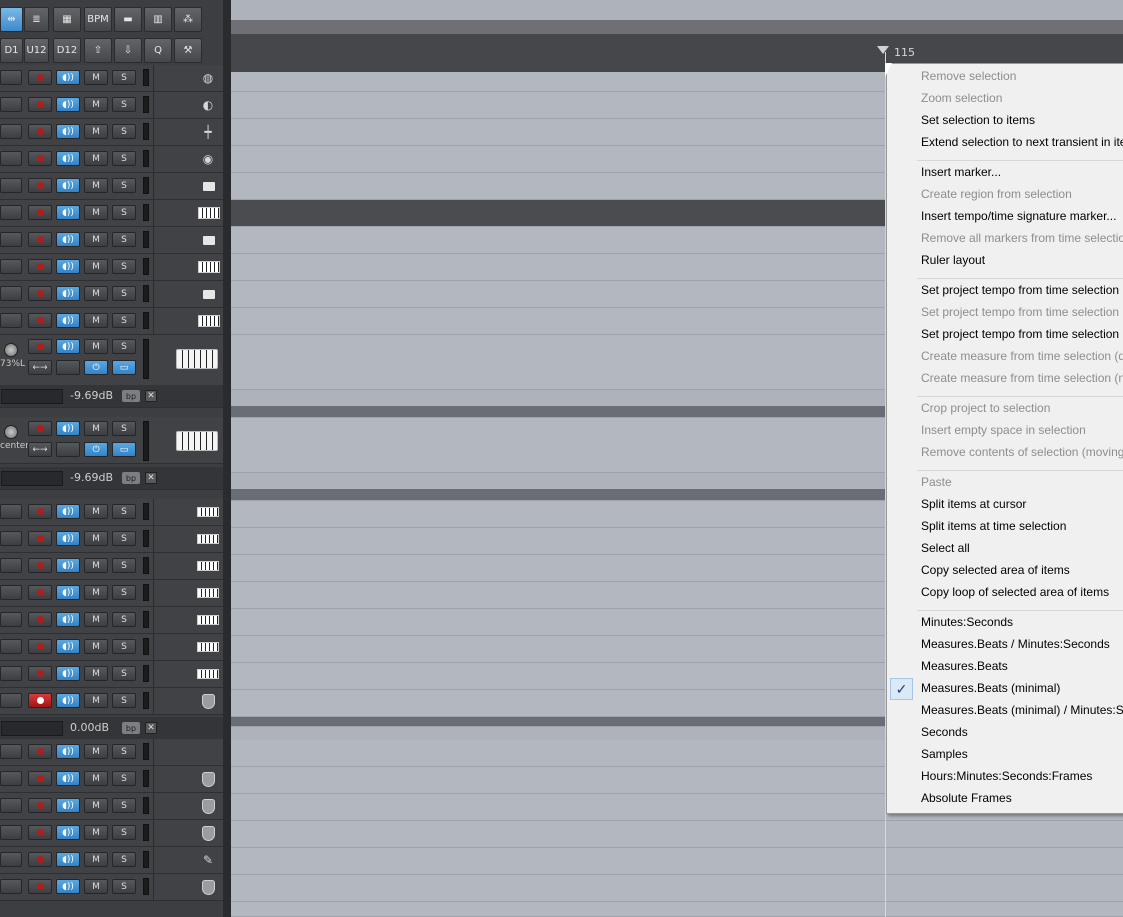  I want to click on grid-button: ▥, so click(158, 19).